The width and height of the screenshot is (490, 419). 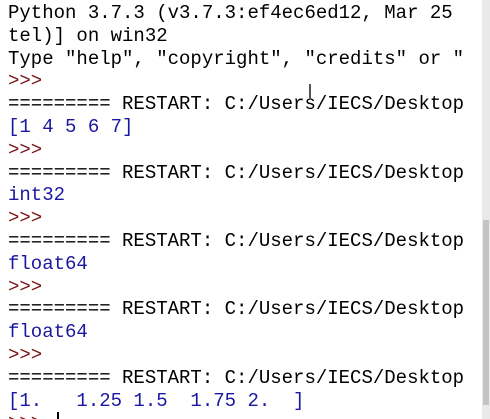 I want to click on header-help-line: Type "help", "copyright", "credits" or ", so click(x=236, y=58).